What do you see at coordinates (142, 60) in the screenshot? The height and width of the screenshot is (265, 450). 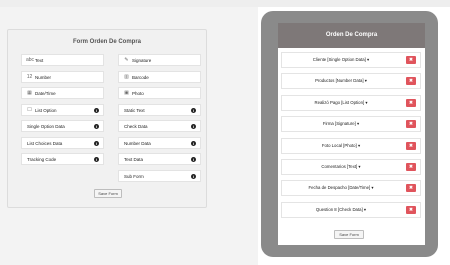 I see `field-type-label: Signature` at bounding box center [142, 60].